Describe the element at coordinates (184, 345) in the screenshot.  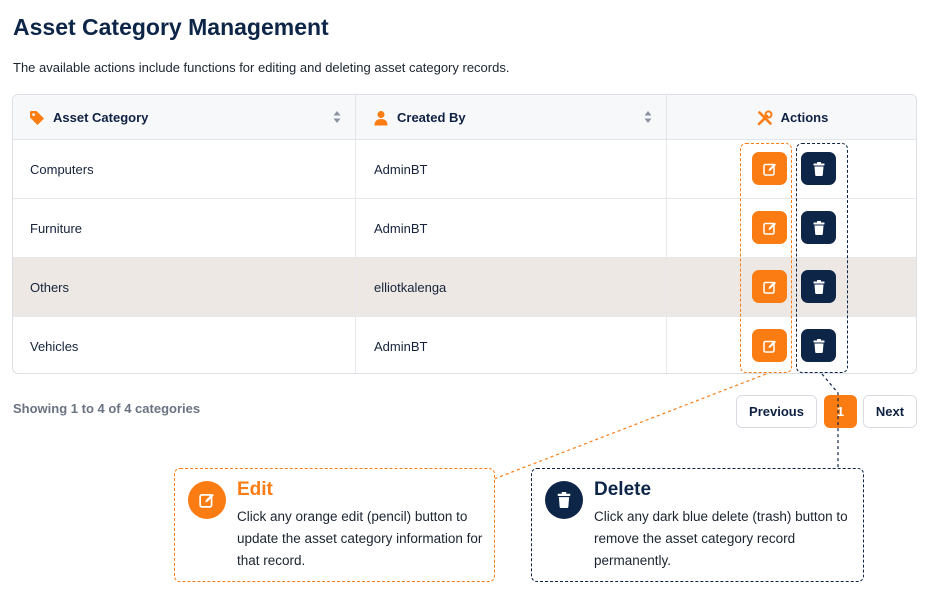
I see `cell-asset-category: Vehicles` at that location.